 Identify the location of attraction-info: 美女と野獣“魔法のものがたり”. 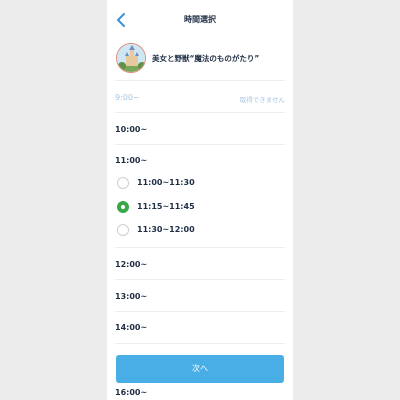
(200, 59).